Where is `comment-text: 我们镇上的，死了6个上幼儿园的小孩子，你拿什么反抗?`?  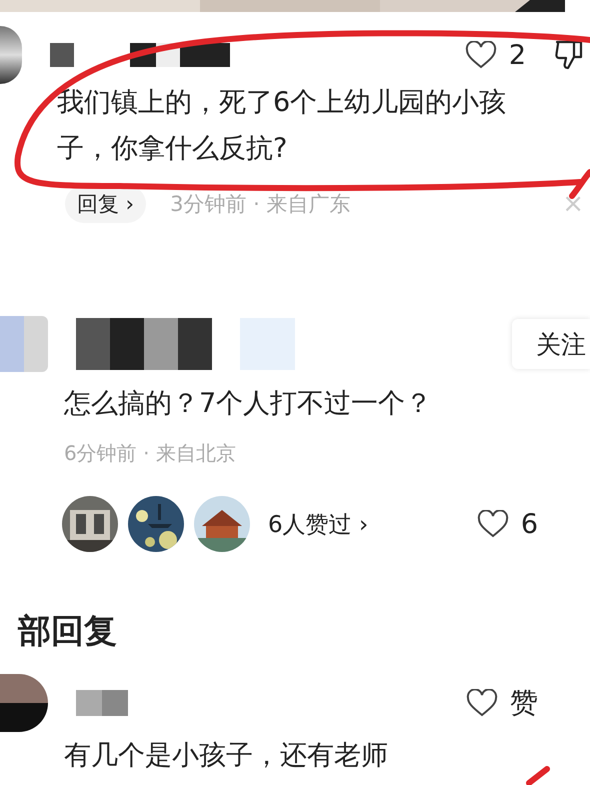 comment-text: 我们镇上的，死了6个上幼儿园的小孩子，你拿什么反抗? is located at coordinates (282, 126).